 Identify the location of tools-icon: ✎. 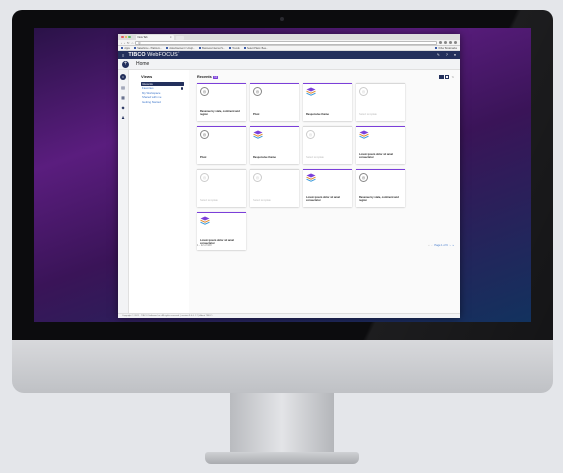
(438, 55).